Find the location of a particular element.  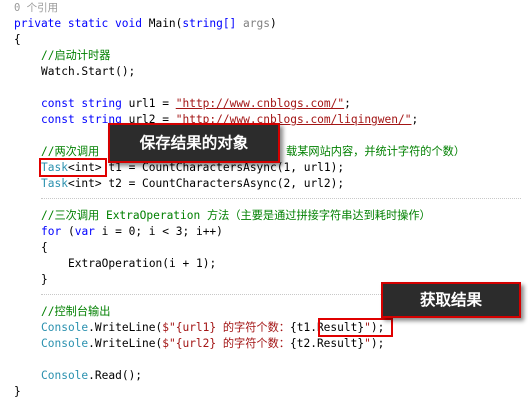

writeline2-expr: {t2.Result} is located at coordinates (327, 343).